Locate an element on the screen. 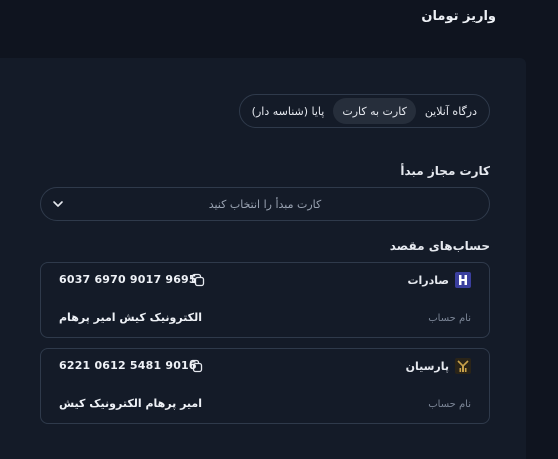 Image resolution: width=558 pixels, height=459 pixels. source-card-select: کارت مبدأ را انتخاب کنید is located at coordinates (265, 204).